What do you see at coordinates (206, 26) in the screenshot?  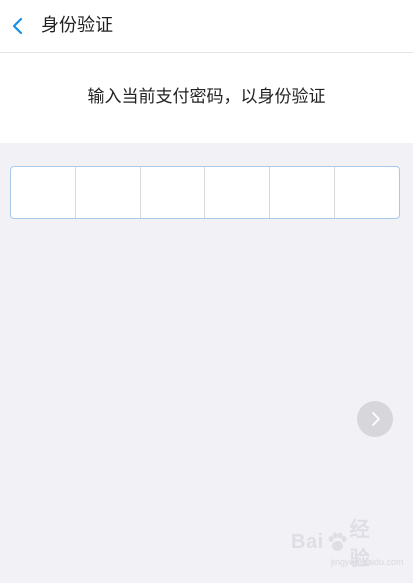 I see `nav-bar: 身份验证` at bounding box center [206, 26].